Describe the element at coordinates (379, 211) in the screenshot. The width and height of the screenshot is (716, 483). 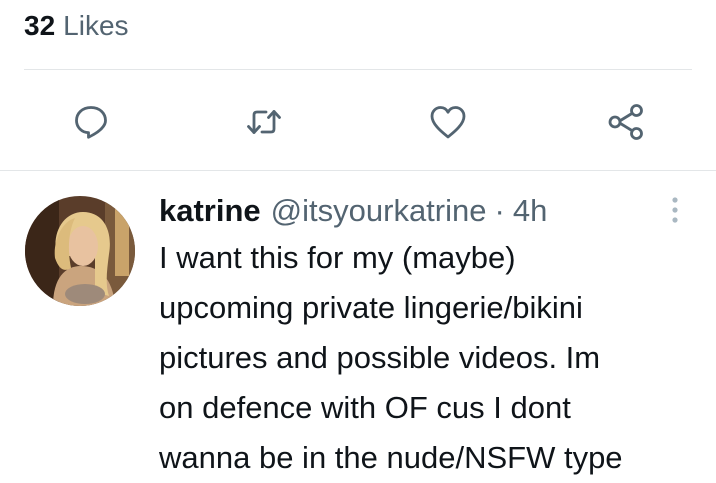
I see `username-handle: @itsyourkatrine` at that location.